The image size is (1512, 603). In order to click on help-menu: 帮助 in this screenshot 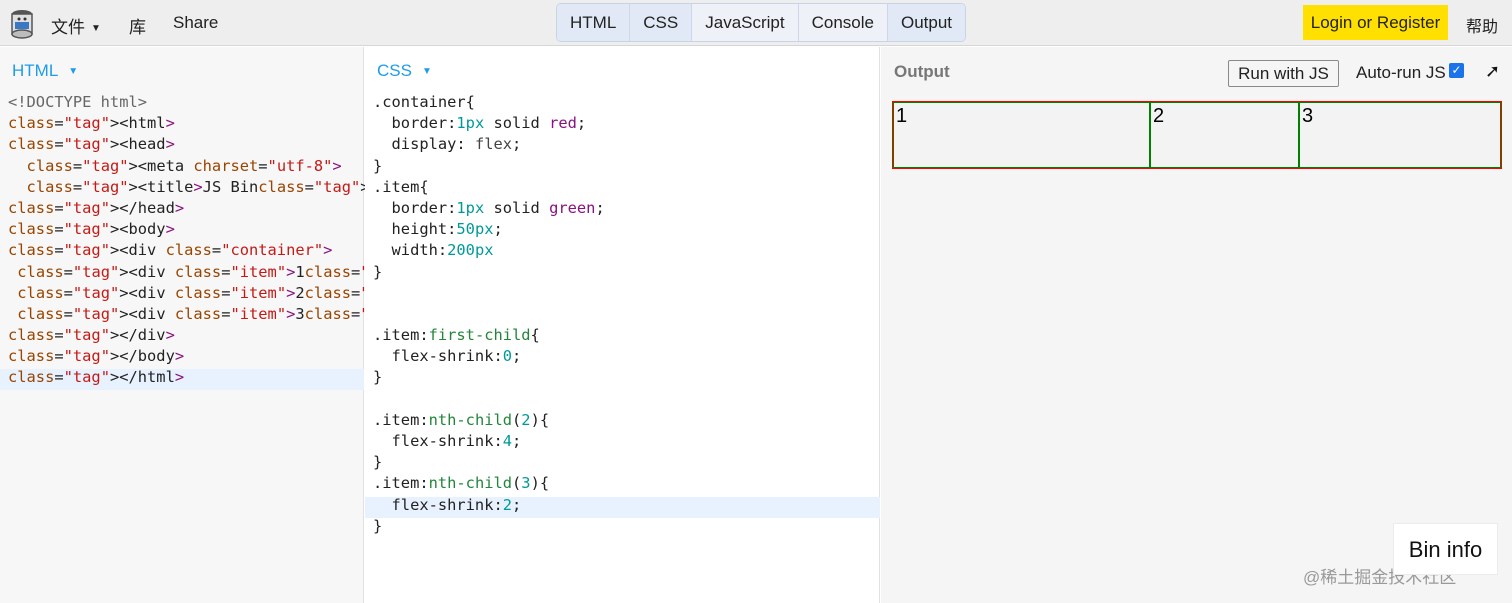, I will do `click(1482, 25)`.